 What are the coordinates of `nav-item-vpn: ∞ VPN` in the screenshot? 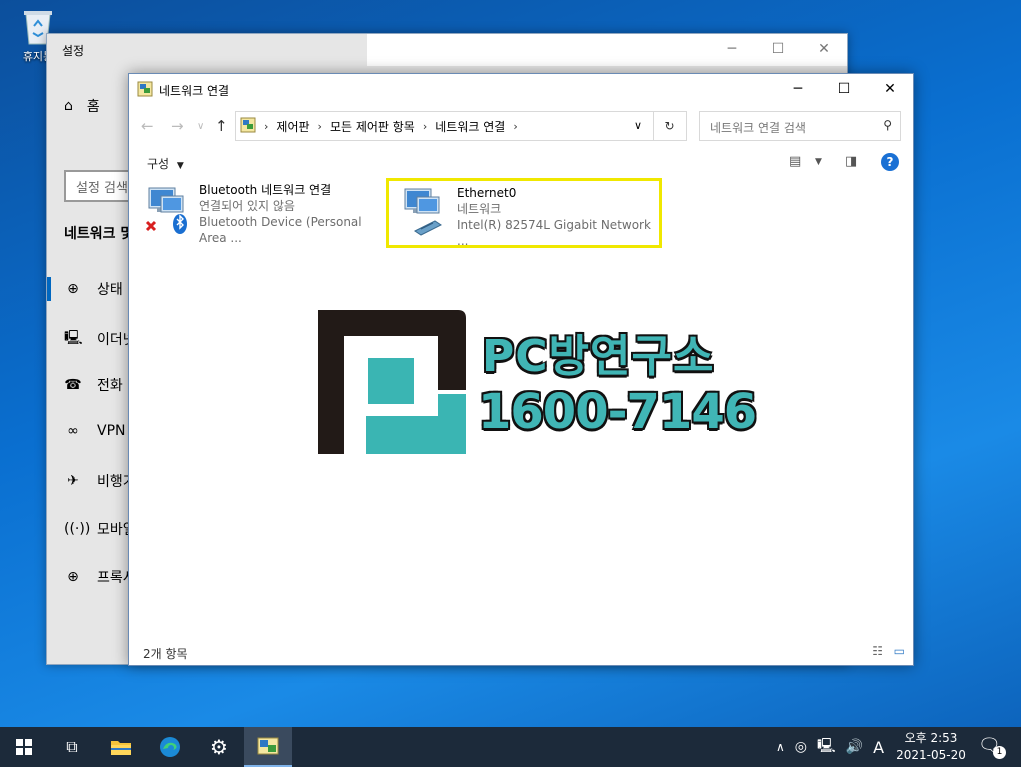 It's located at (95, 431).